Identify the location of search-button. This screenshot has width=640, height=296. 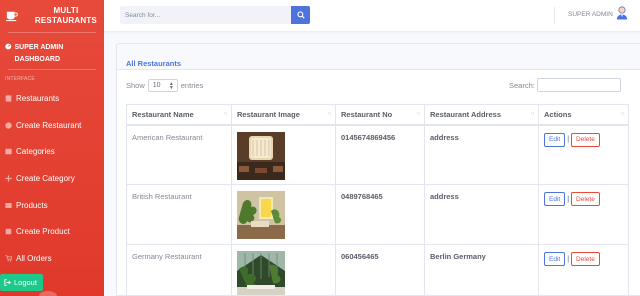
(300, 15).